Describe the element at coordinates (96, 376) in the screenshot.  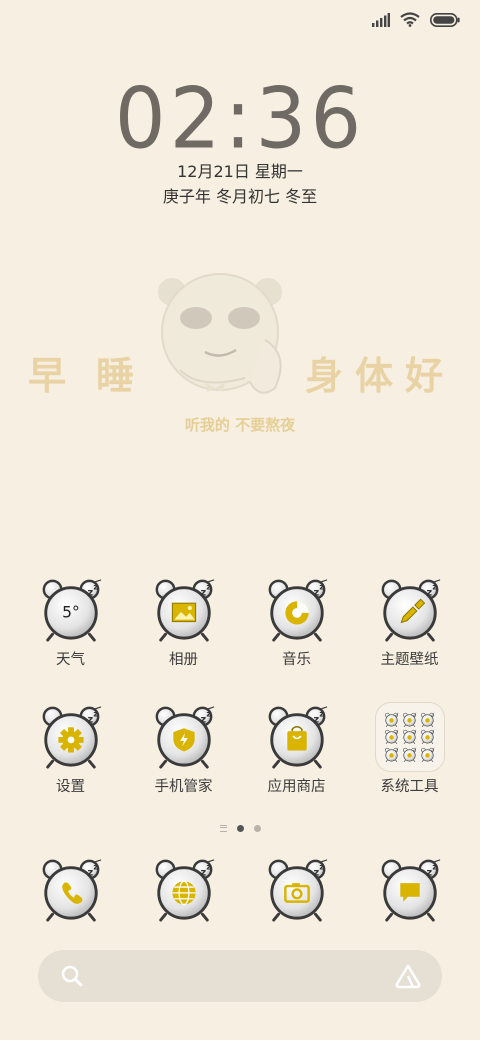
I see `banner-left-text: 早睡` at that location.